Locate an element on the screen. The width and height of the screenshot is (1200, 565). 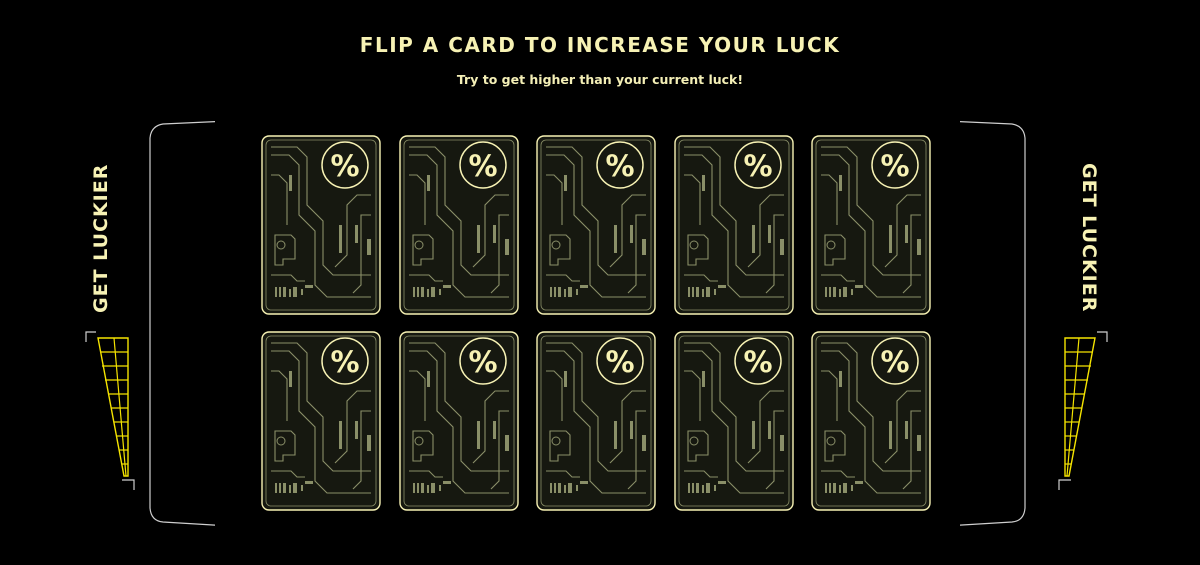
left-frame-bracket is located at coordinates (182, 323).